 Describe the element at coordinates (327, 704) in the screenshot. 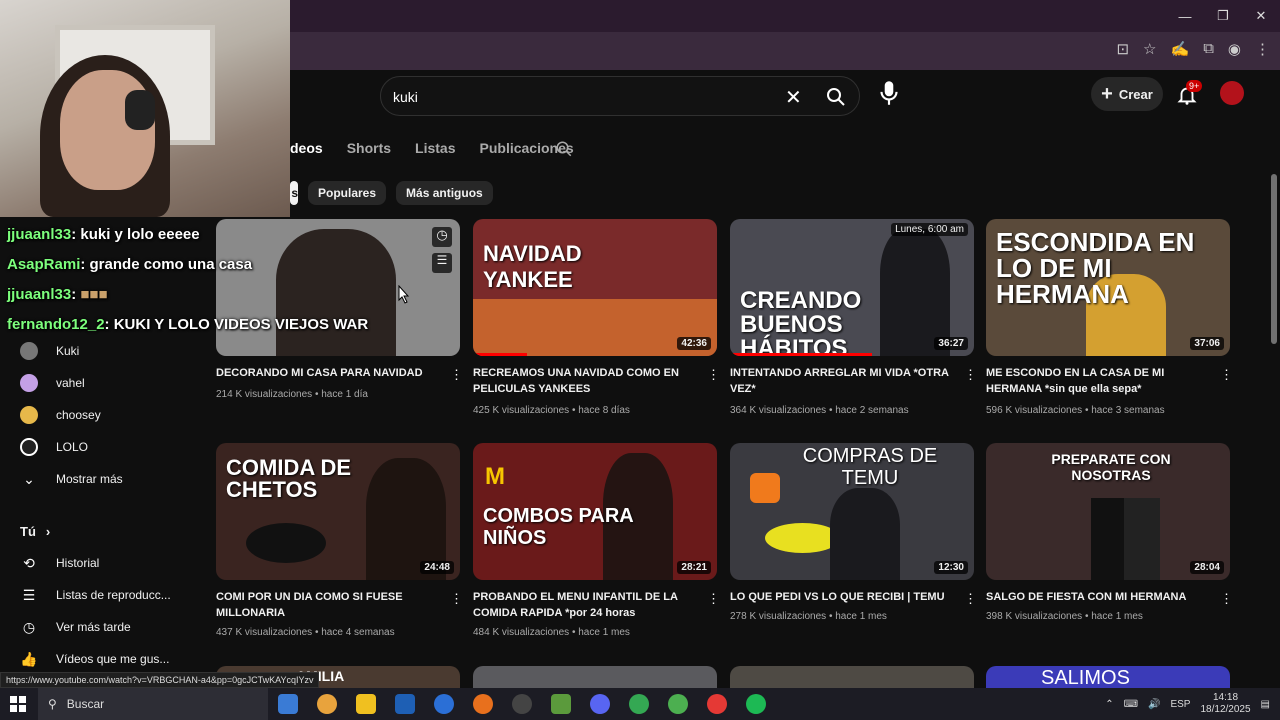

I see `copilot-icon` at that location.